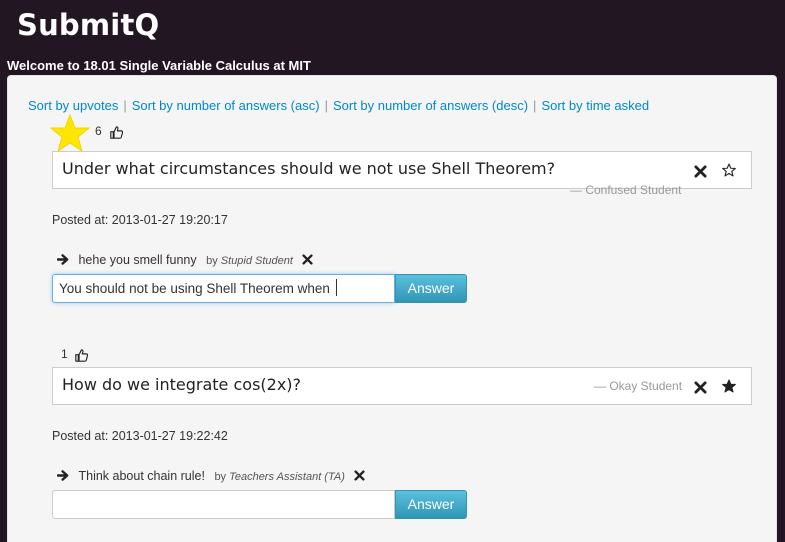 The image size is (785, 542). I want to click on text-caret, so click(336, 287).